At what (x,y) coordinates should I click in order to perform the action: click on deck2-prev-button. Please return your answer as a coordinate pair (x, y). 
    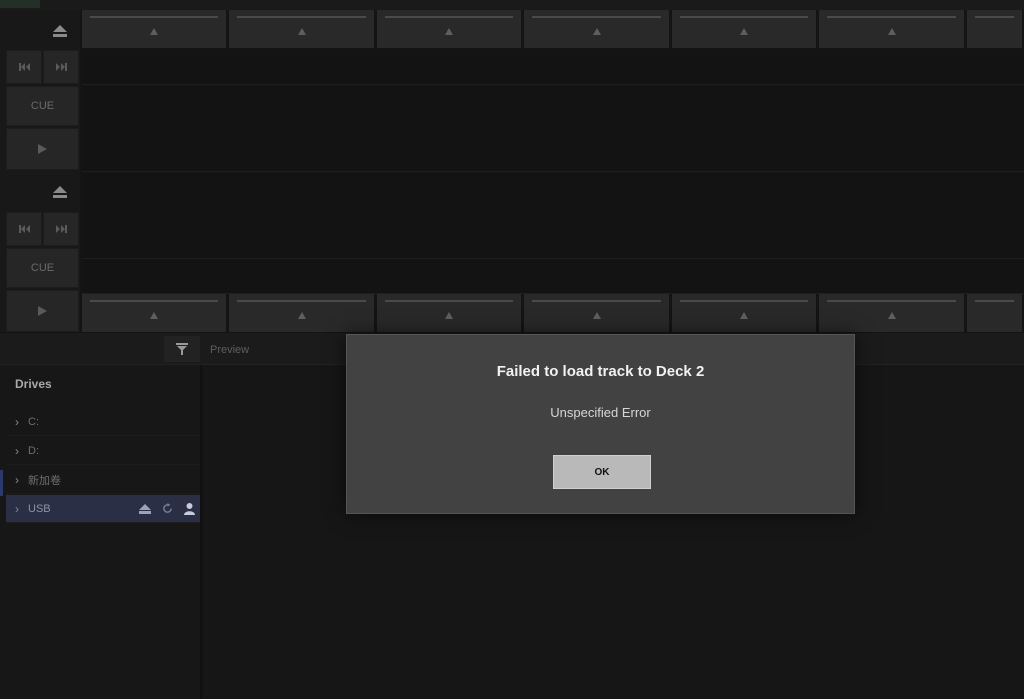
    Looking at the image, I should click on (24, 229).